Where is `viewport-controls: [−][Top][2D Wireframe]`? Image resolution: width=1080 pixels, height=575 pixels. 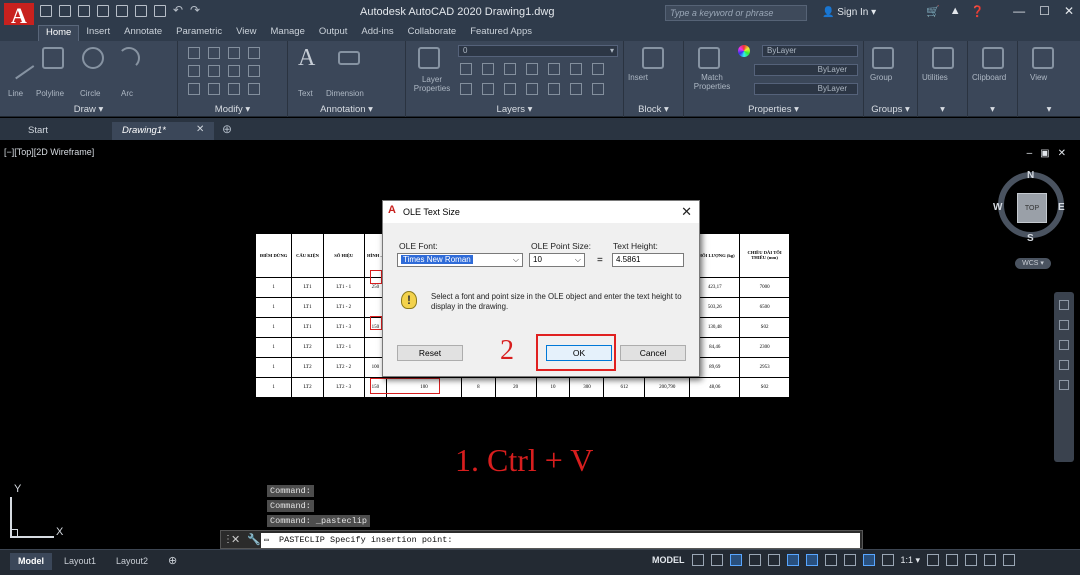
viewport-controls: [−][Top][2D Wireframe] is located at coordinates (49, 152).